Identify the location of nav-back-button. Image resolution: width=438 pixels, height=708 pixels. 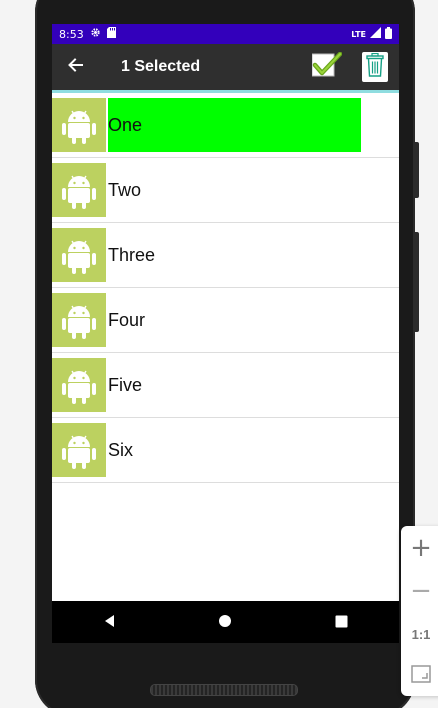
(110, 622).